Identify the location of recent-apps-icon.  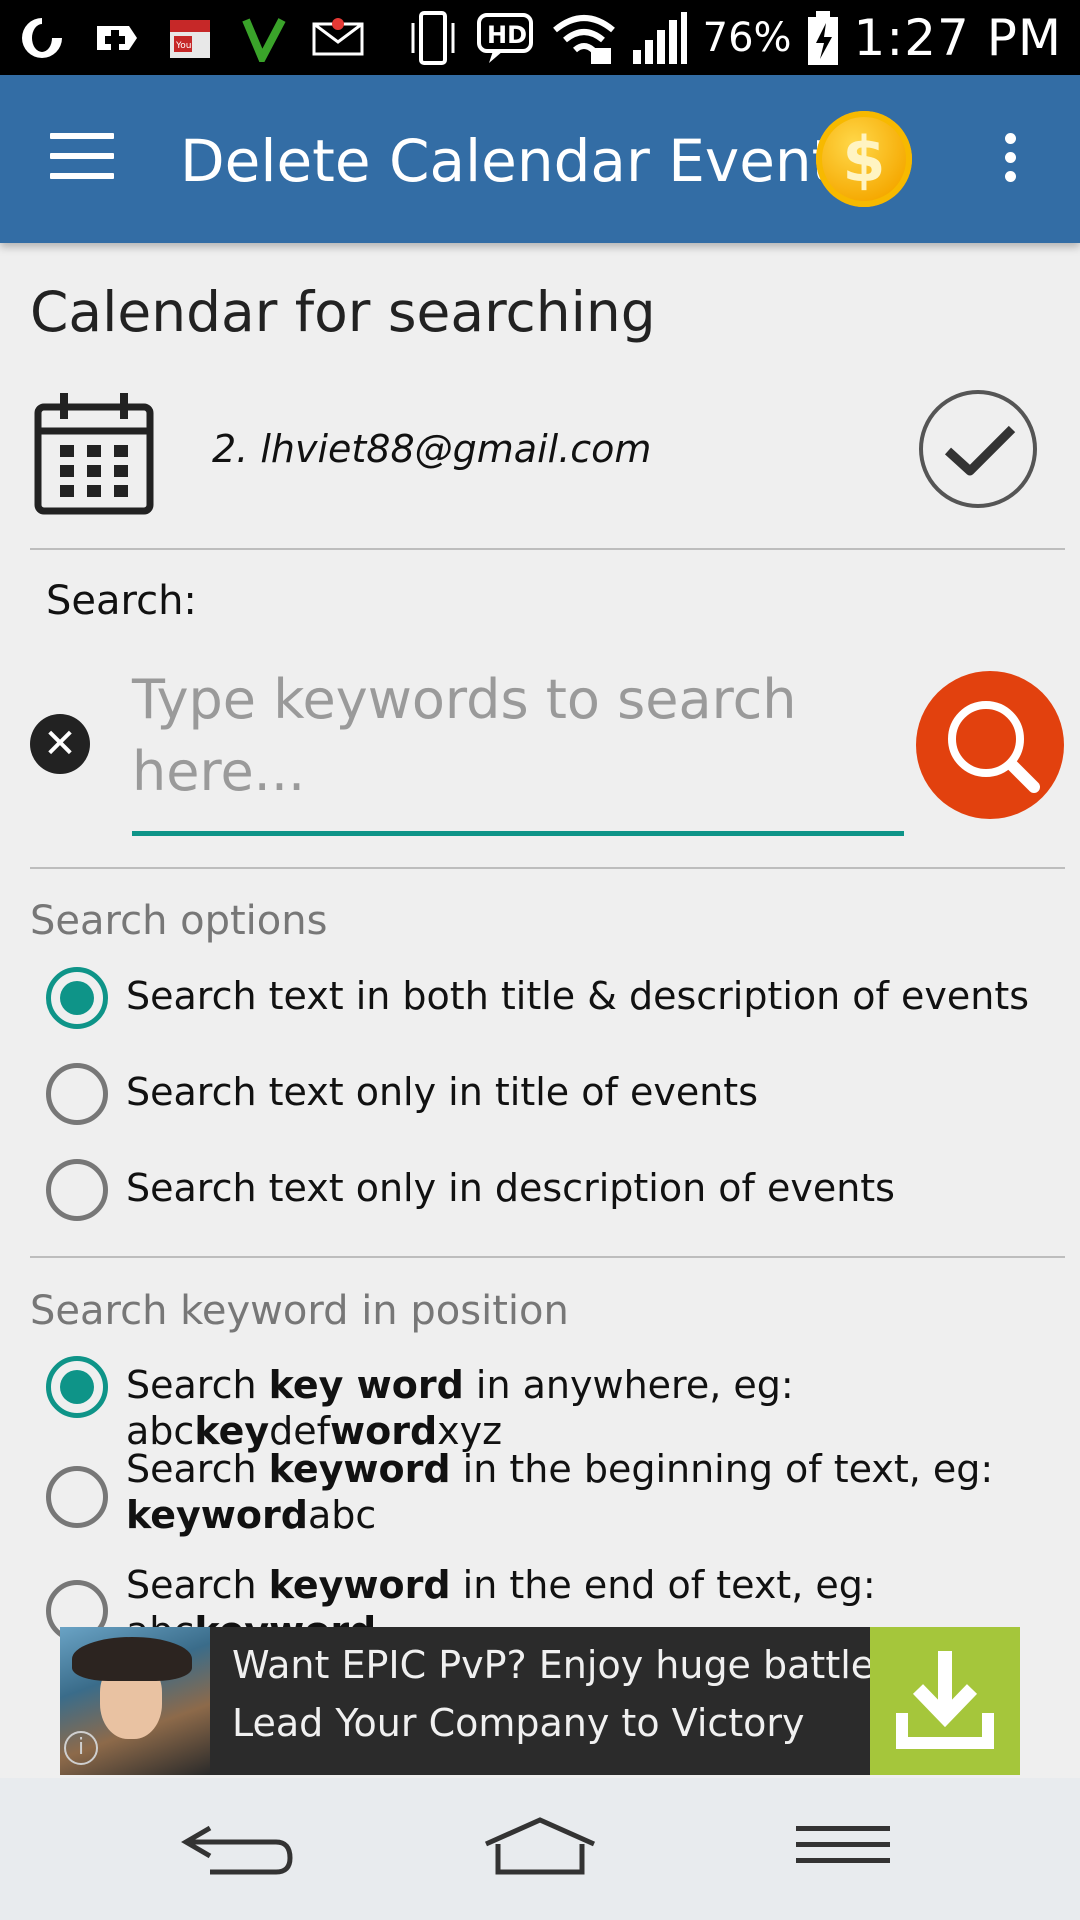
(842, 1849).